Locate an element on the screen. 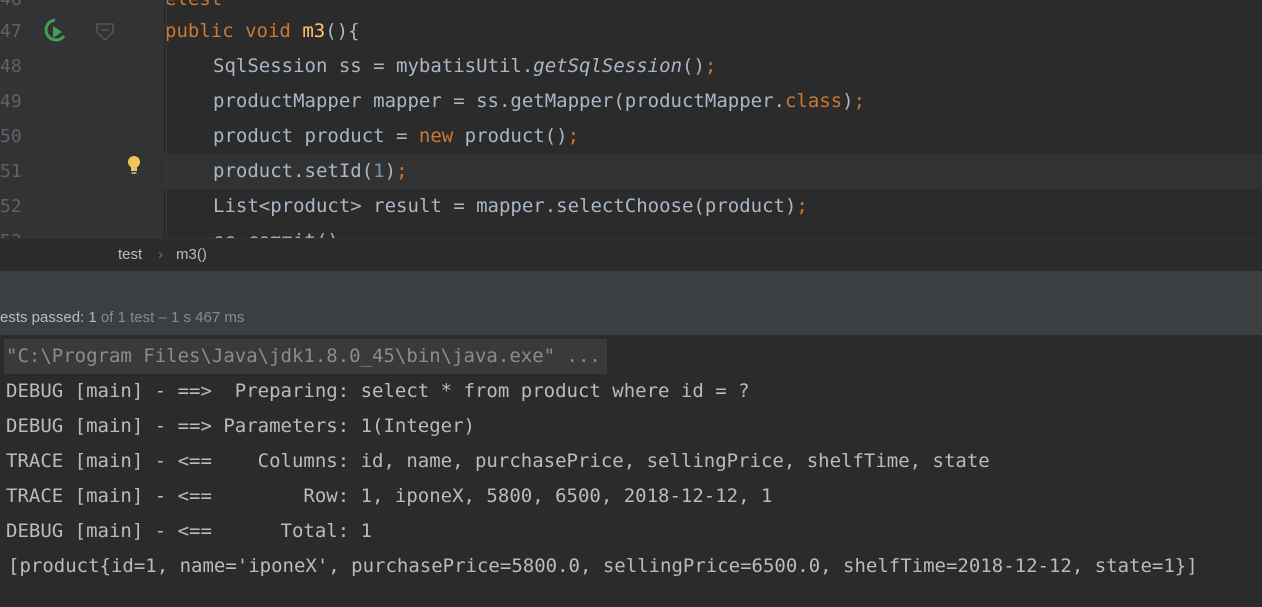 The height and width of the screenshot is (607, 1262). breadcrumb-method: m3() is located at coordinates (191, 254).